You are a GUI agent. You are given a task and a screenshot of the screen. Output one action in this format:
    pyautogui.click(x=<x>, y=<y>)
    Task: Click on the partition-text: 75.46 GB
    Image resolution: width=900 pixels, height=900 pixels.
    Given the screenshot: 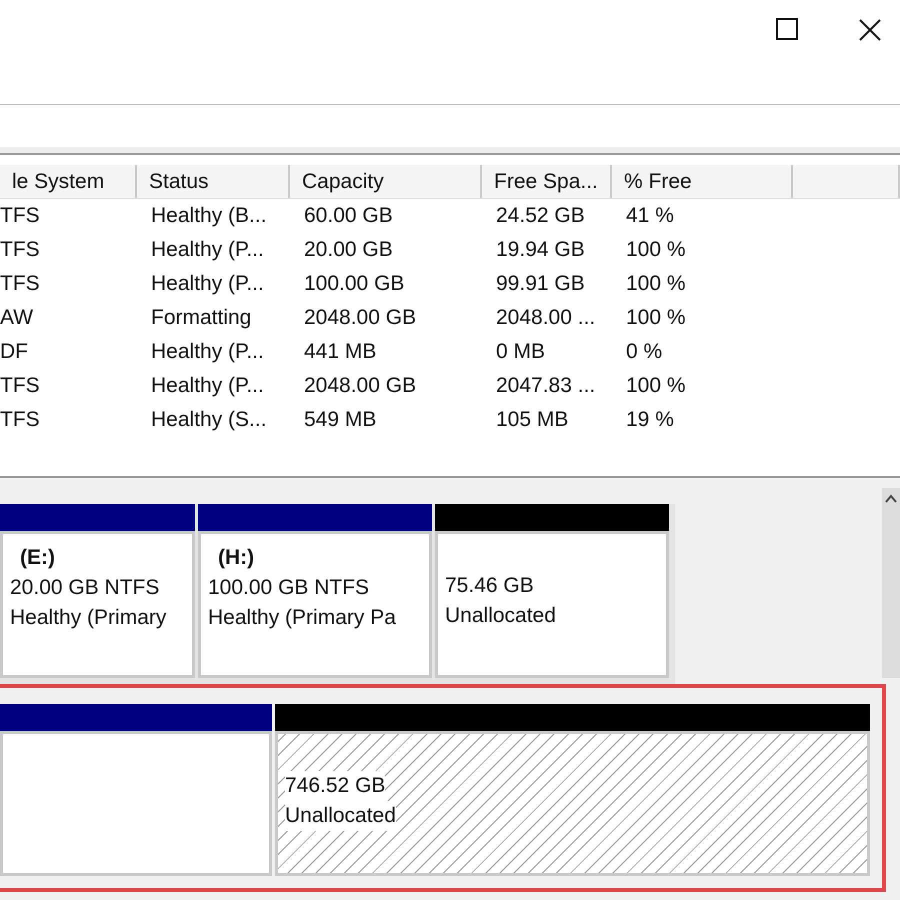 What is the action you would take?
    pyautogui.click(x=489, y=586)
    